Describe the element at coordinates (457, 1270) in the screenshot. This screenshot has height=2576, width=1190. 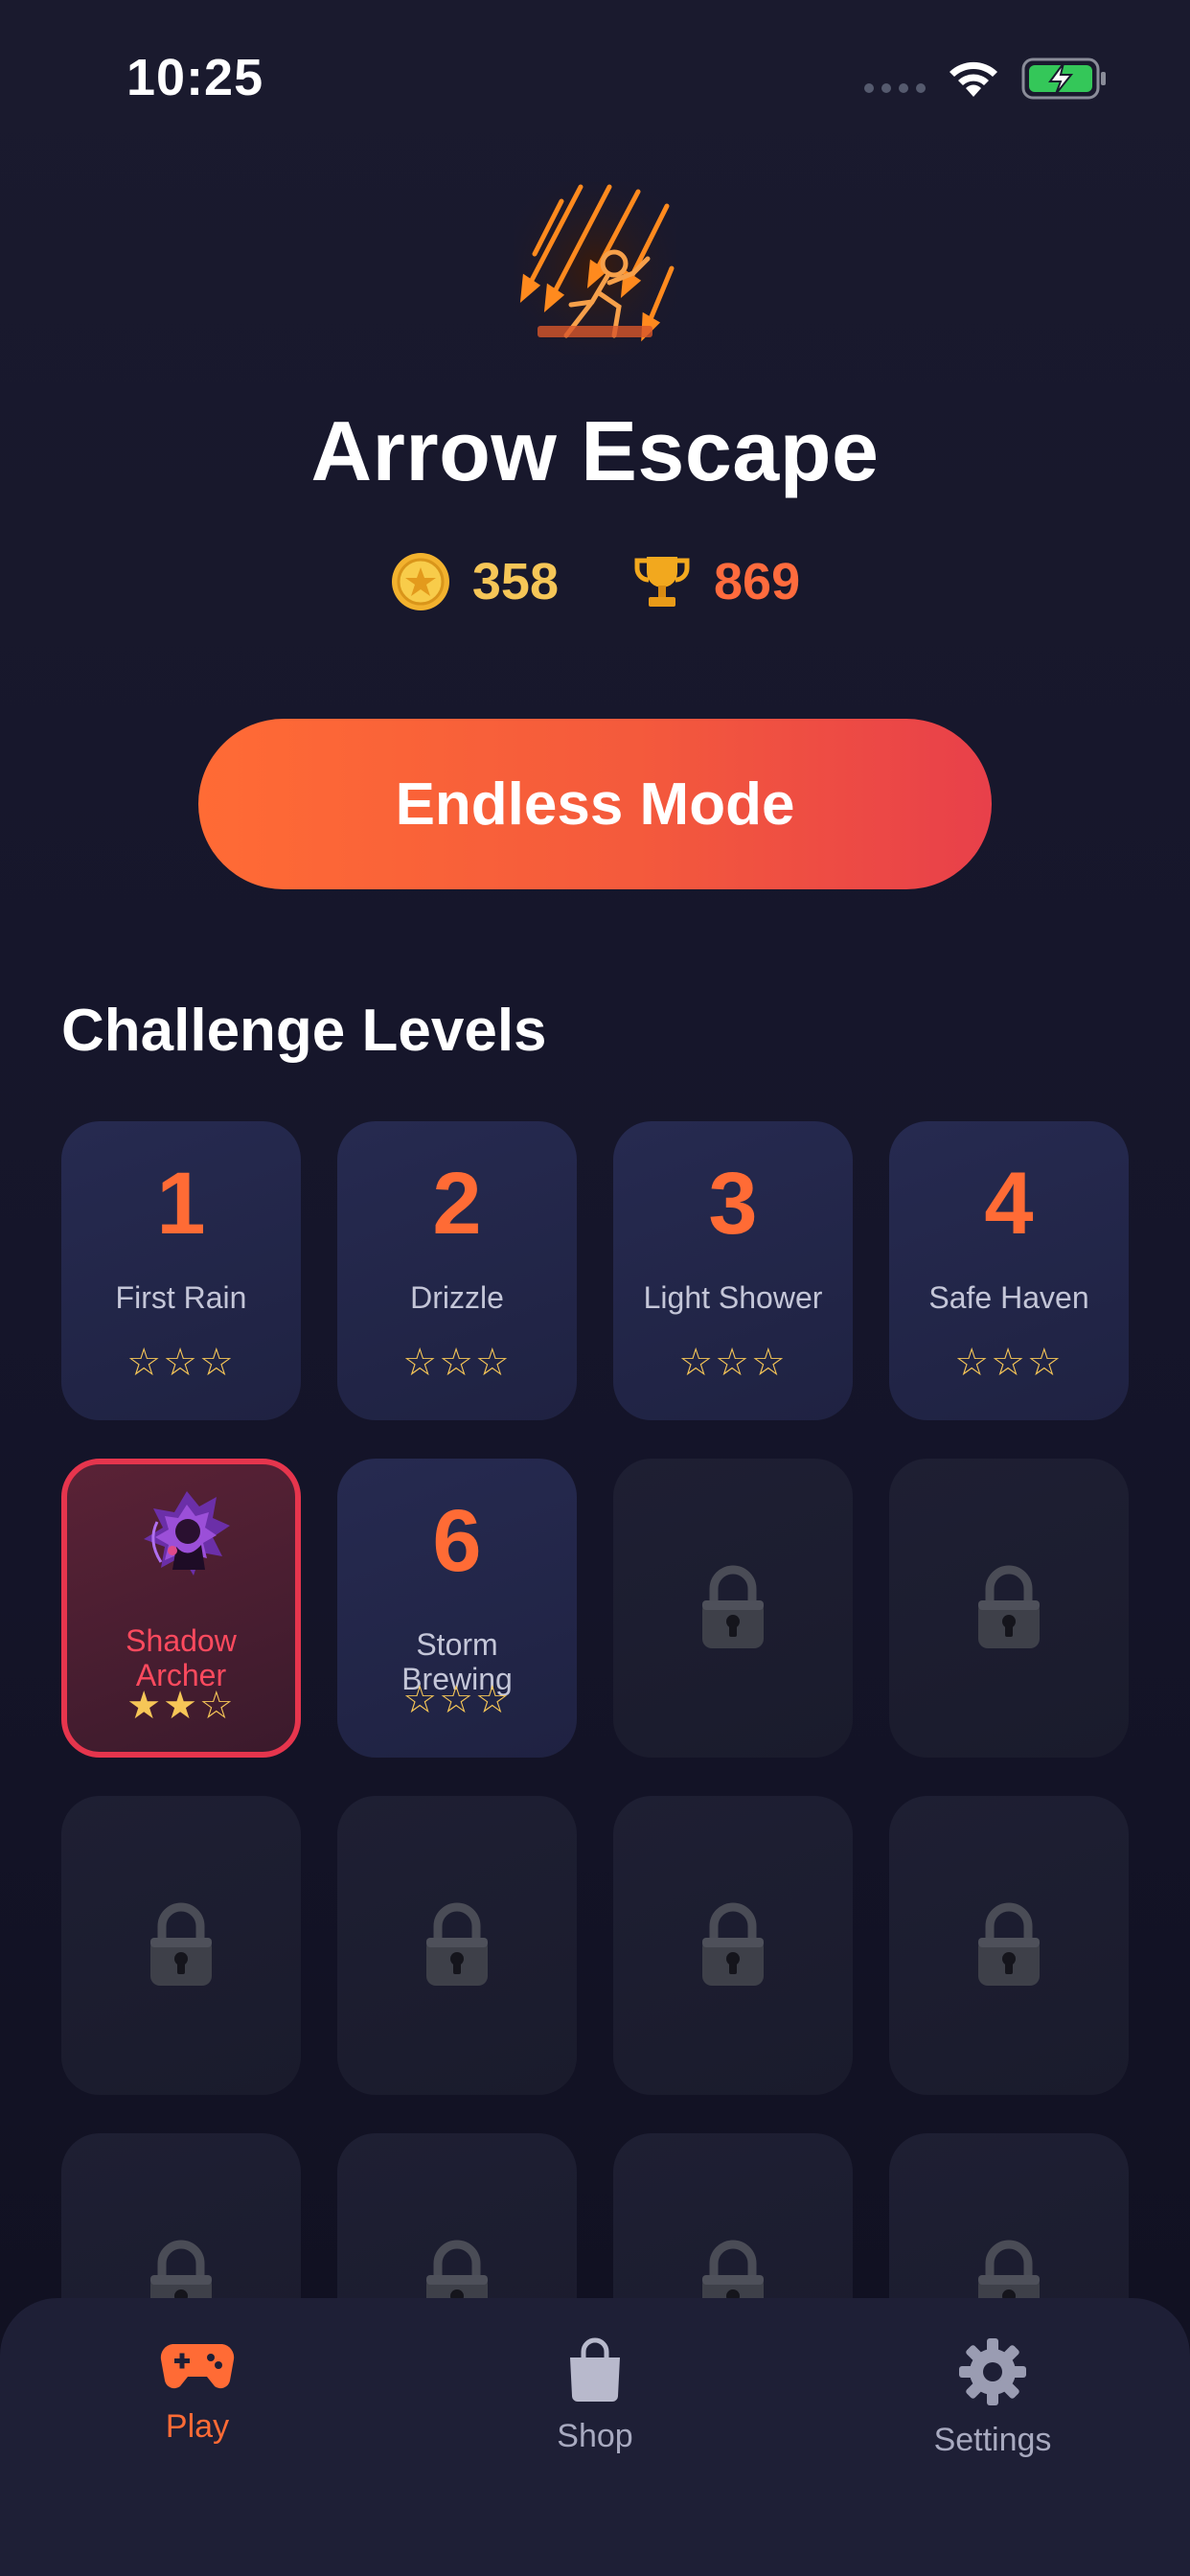
I see `level-card-2: 2 Drizzle ☆☆☆` at that location.